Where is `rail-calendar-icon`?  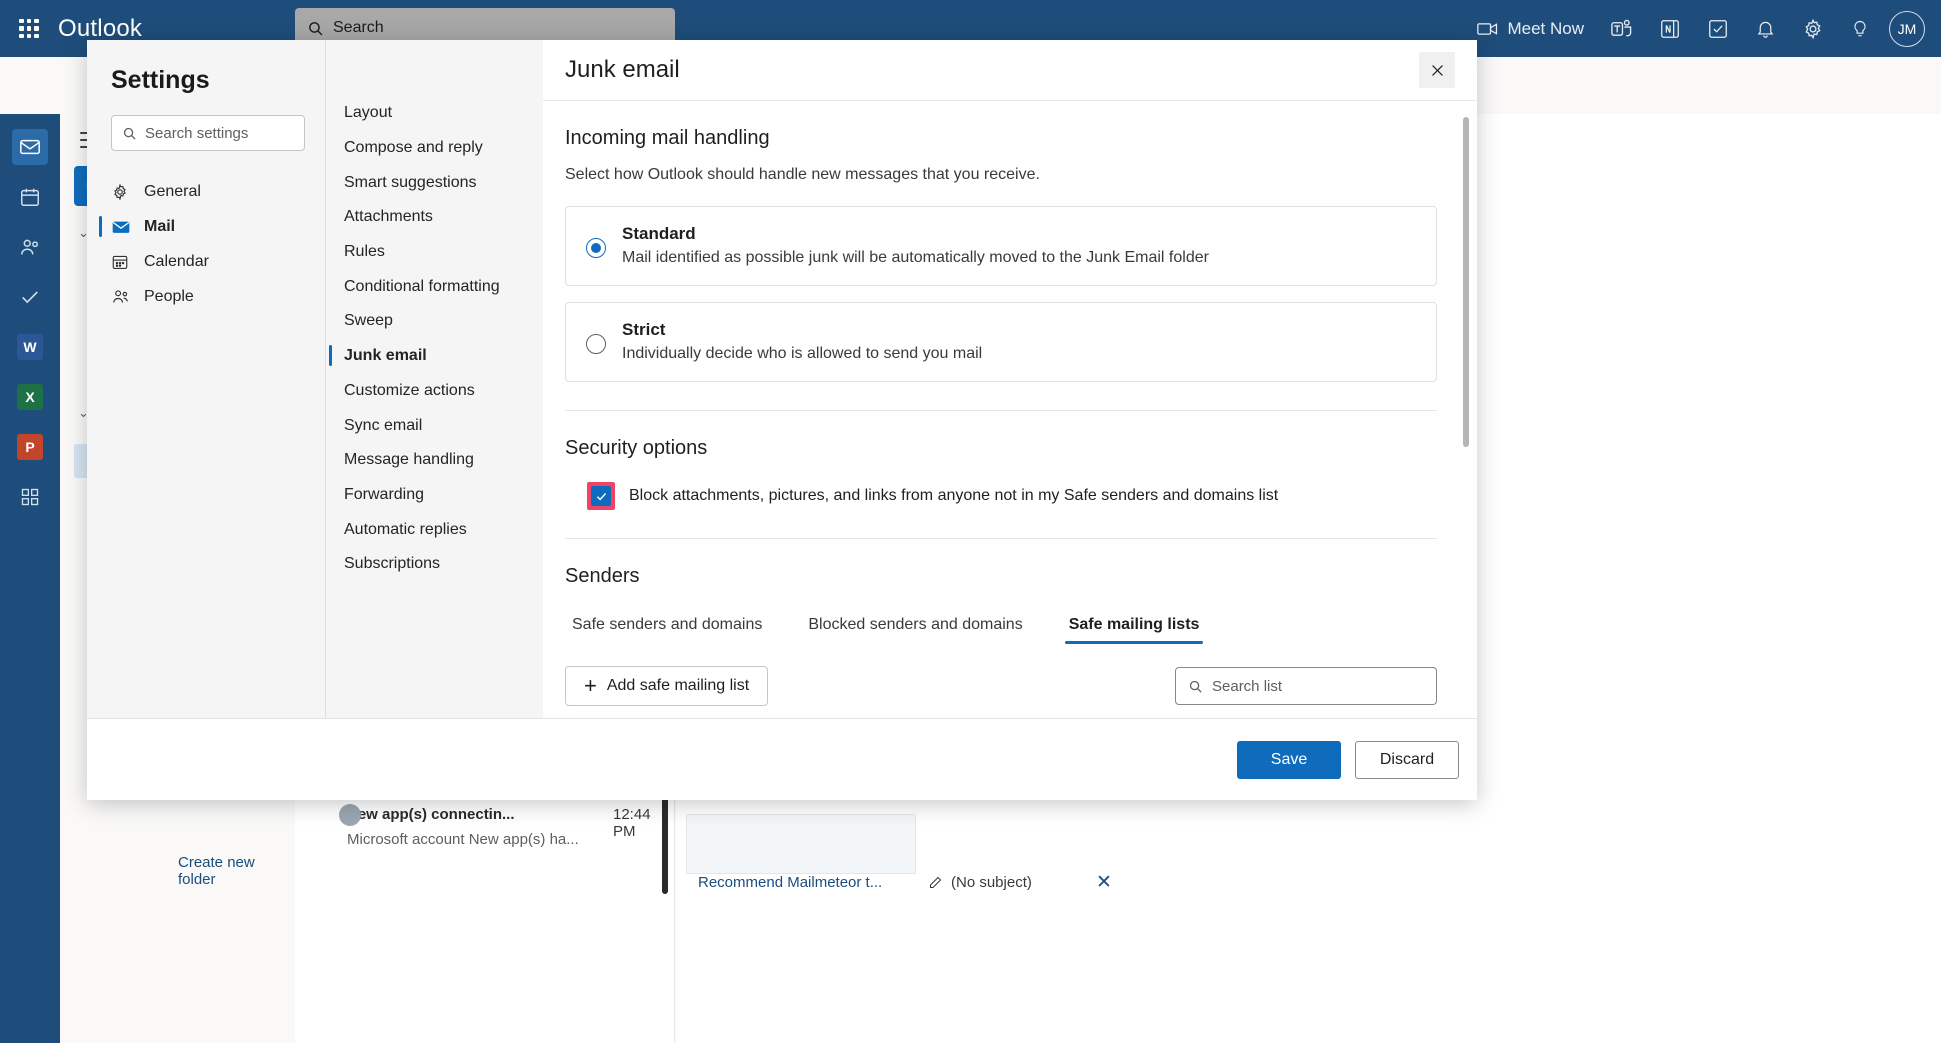 rail-calendar-icon is located at coordinates (30, 197).